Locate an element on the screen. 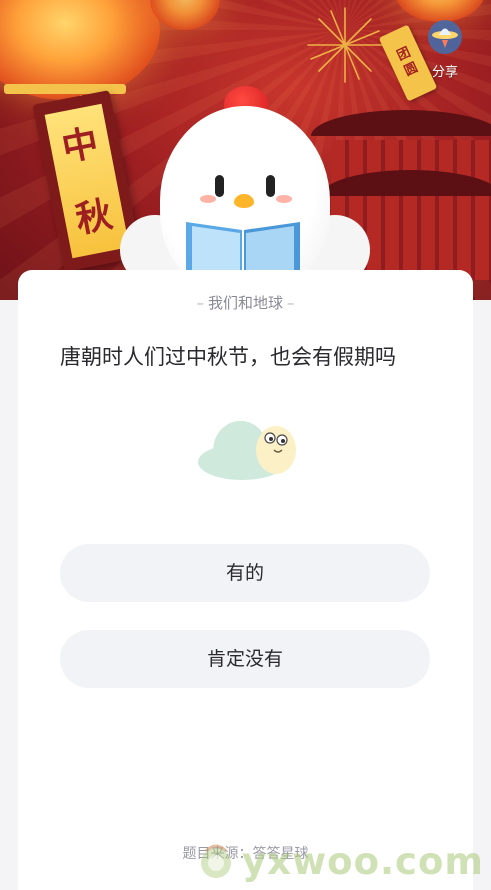 The image size is (491, 890). scroll-char: 中 is located at coordinates (80, 145).